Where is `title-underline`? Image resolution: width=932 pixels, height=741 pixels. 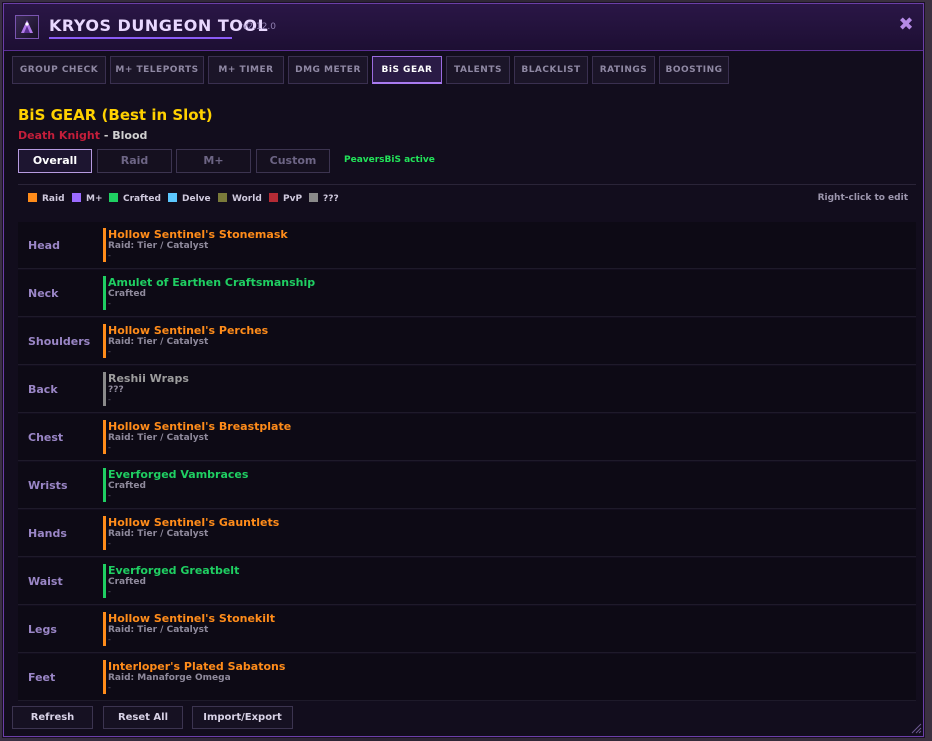 title-underline is located at coordinates (140, 38).